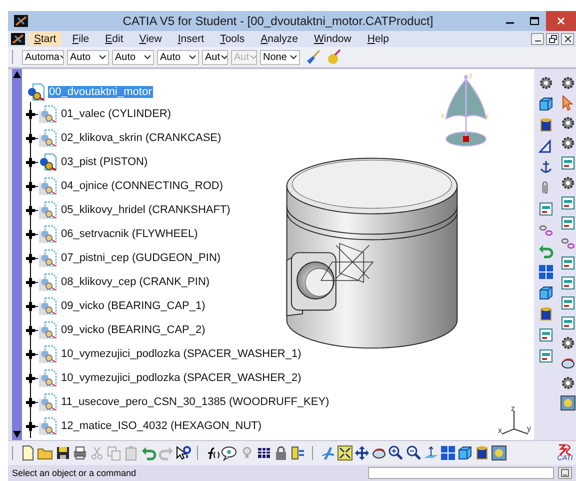  What do you see at coordinates (378, 39) in the screenshot?
I see `menu-item: Help` at bounding box center [378, 39].